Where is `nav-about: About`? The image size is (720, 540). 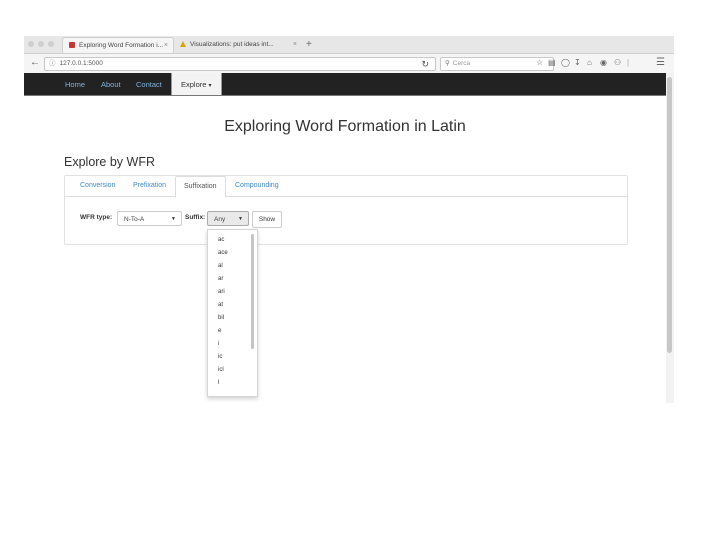 nav-about: About is located at coordinates (111, 84).